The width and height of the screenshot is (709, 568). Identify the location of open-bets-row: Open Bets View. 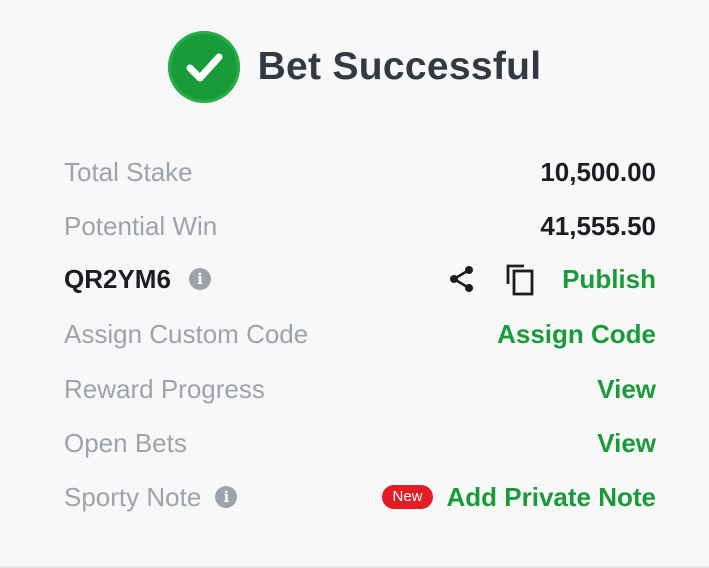
(360, 443).